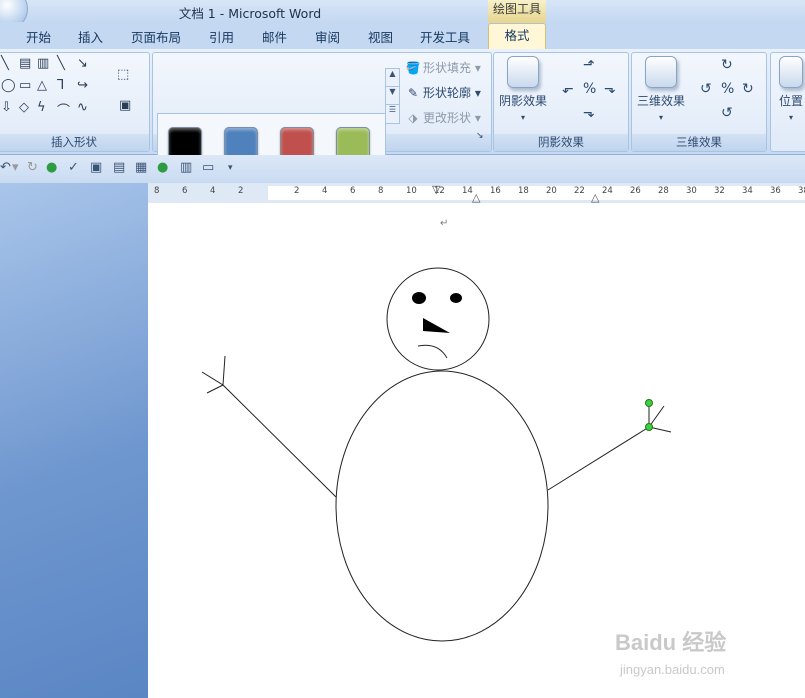 The height and width of the screenshot is (698, 805). I want to click on selection-handle-top, so click(649, 403).